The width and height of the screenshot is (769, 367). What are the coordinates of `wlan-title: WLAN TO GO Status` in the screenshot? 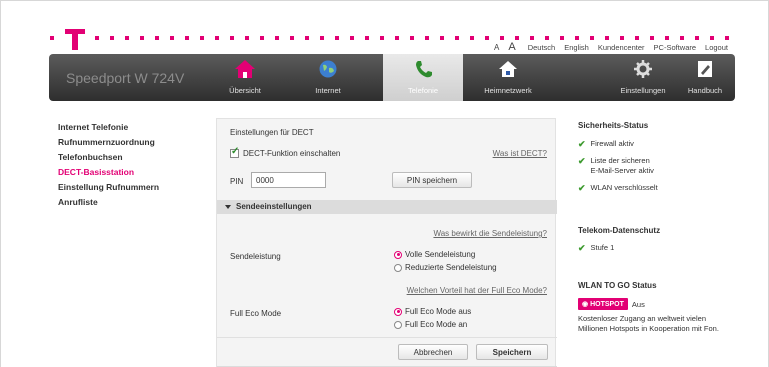 It's located at (617, 285).